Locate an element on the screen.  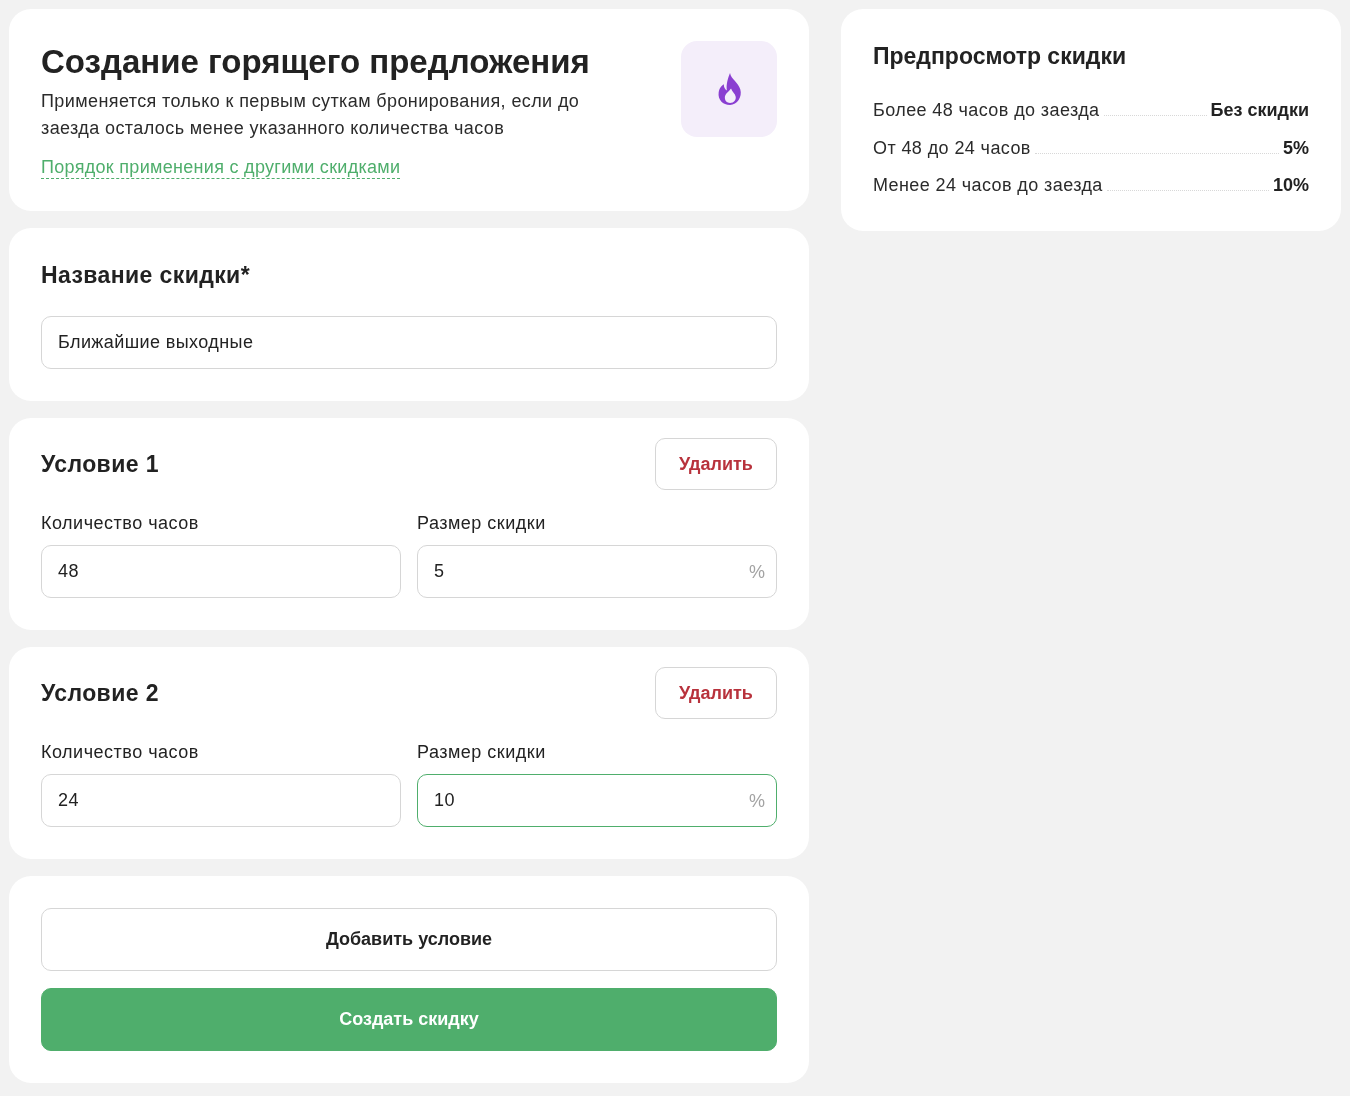
preview-title: Предпросмотр скидки is located at coordinates (1000, 56).